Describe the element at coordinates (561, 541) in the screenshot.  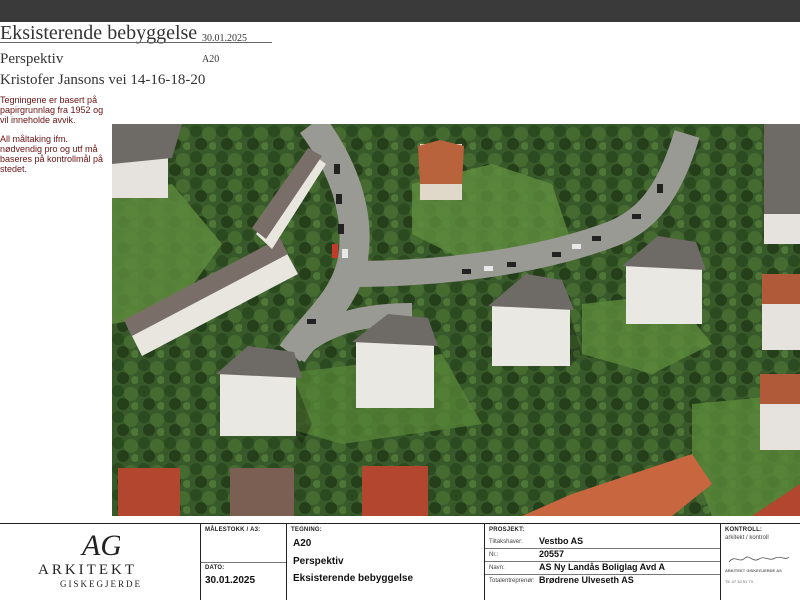
I see `client-value: Vestbo AS` at that location.